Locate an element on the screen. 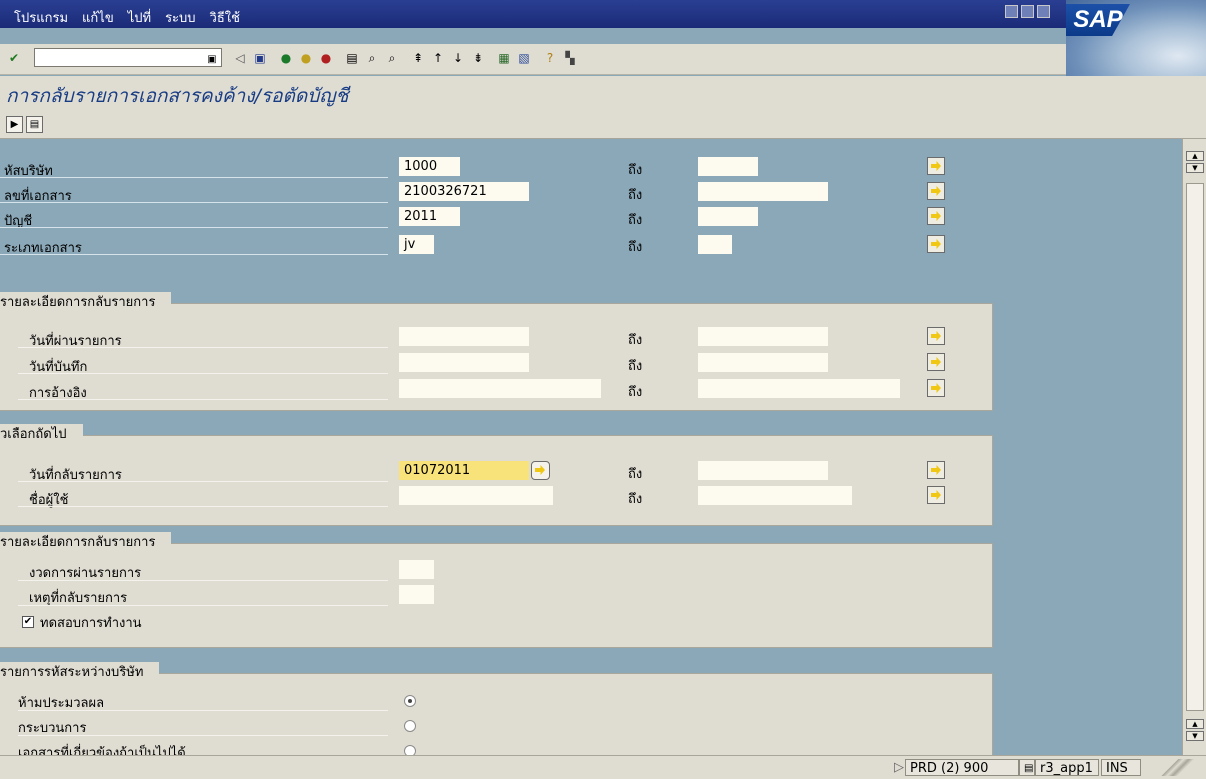 This screenshot has height=779, width=1206. vertical-scrollbar: ▲ ▼ ▲ ▼ is located at coordinates (1194, 447).